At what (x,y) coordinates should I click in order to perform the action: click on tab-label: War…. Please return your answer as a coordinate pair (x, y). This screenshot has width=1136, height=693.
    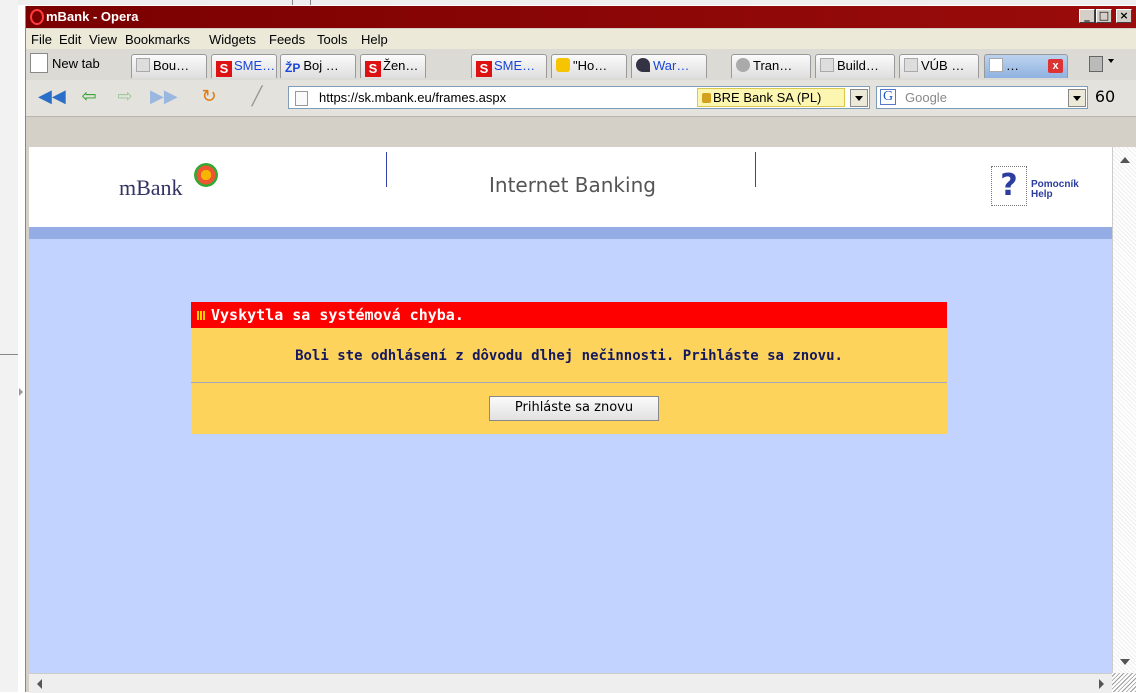
    Looking at the image, I should click on (671, 65).